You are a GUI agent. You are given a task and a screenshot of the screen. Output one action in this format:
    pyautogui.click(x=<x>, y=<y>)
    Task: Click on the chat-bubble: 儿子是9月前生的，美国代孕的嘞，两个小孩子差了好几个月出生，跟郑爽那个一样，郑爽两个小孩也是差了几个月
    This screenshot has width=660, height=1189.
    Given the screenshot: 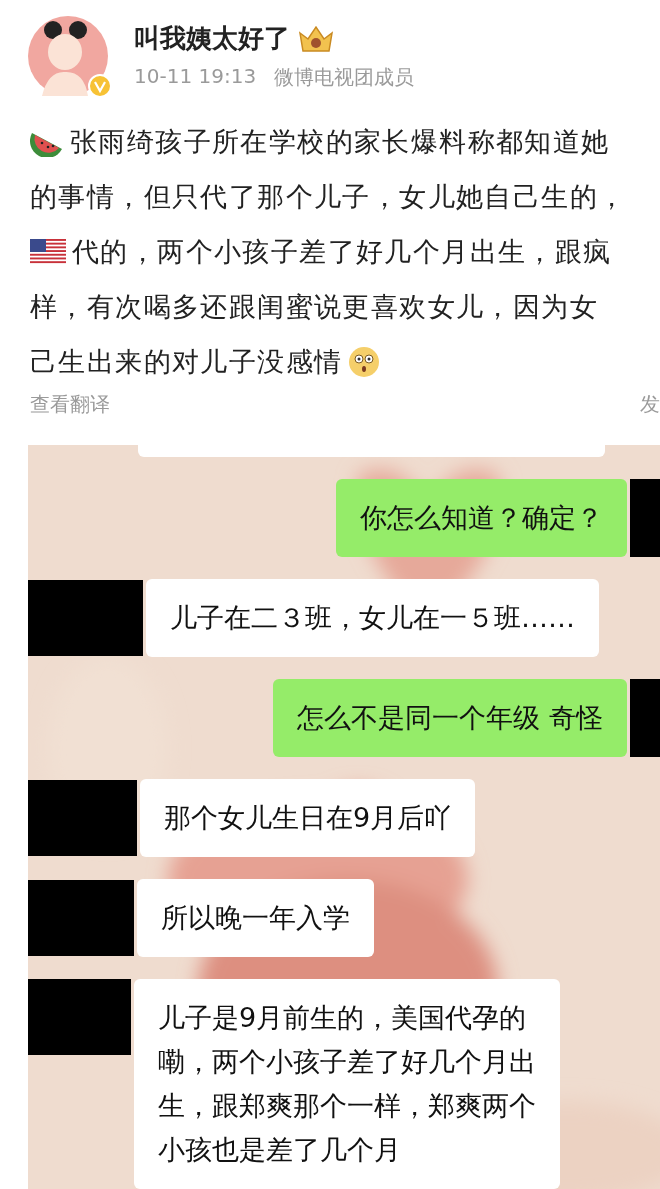 What is the action you would take?
    pyautogui.click(x=347, y=1084)
    